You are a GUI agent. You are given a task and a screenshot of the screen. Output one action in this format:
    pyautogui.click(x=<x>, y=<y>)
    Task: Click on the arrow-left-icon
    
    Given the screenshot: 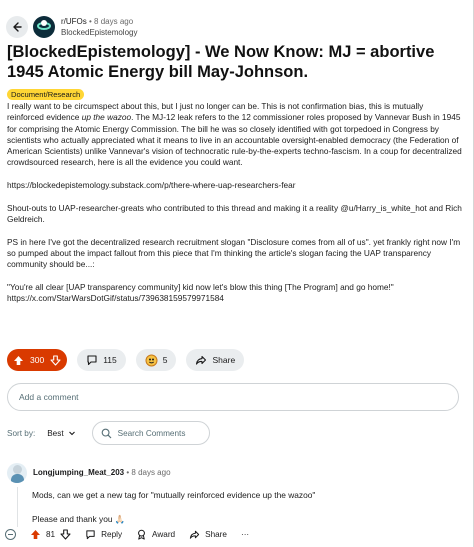 What is the action you would take?
    pyautogui.click(x=17, y=27)
    